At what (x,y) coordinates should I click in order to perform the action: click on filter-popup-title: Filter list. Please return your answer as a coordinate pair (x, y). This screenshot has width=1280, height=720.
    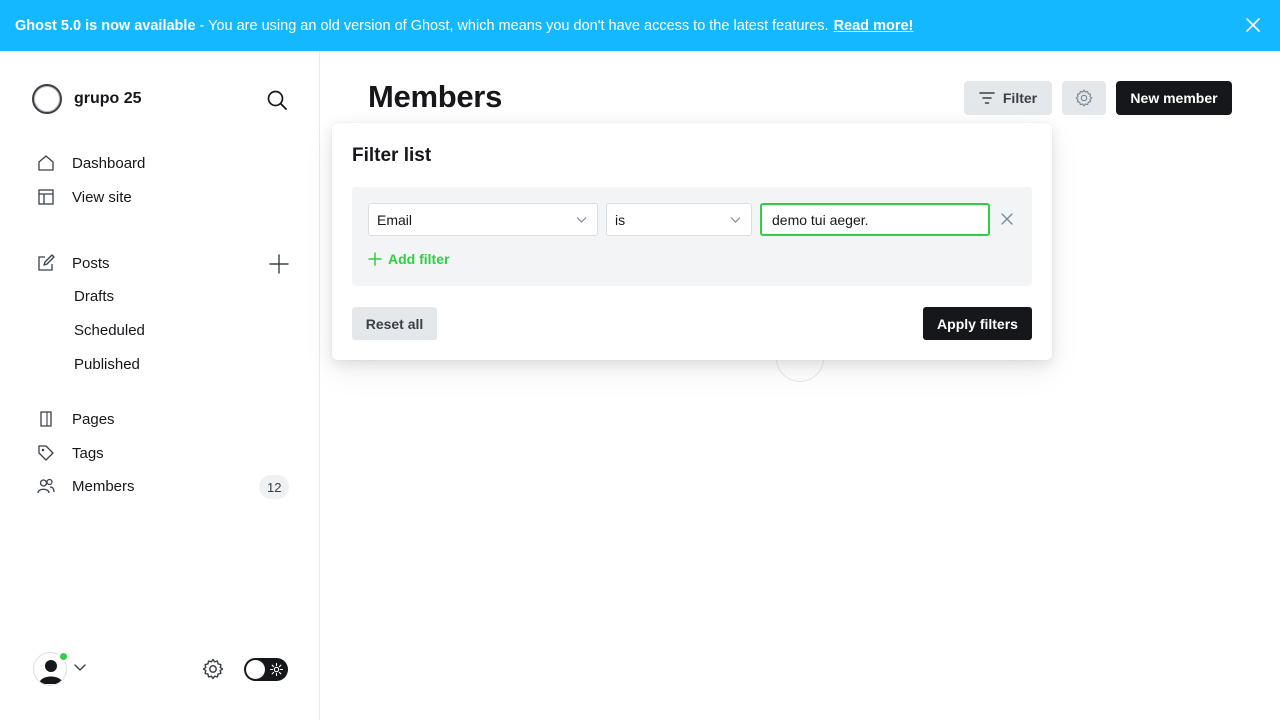
    Looking at the image, I should click on (392, 155).